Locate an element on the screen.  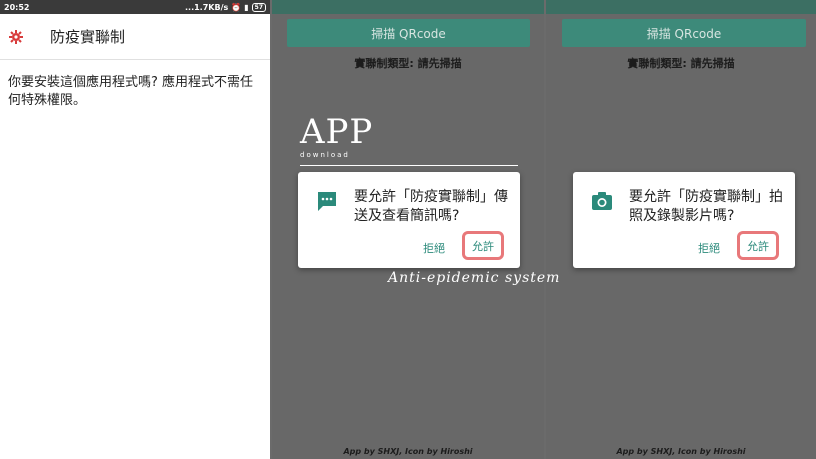
sms-dialog-text: 要允許「防疫實聯制」傳送及查看簡訊嗎? is located at coordinates (431, 206).